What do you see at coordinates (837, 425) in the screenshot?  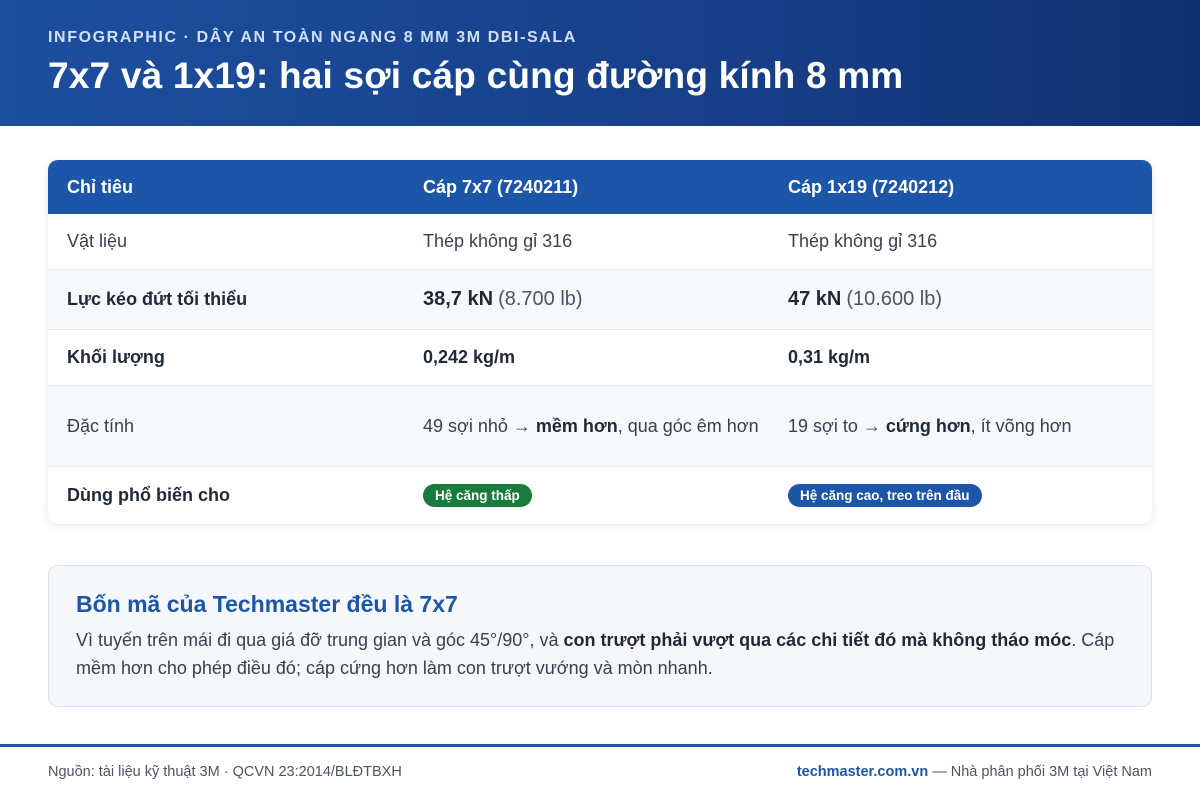 I see `traits-1x19-pre: 19 sợi to →` at bounding box center [837, 425].